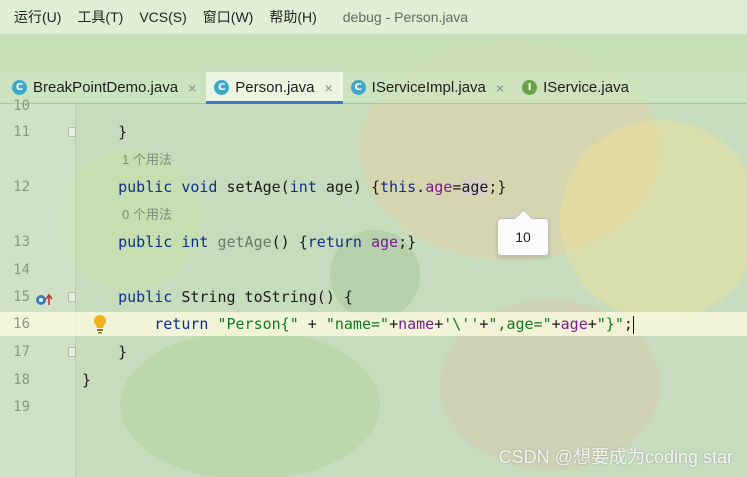 The image size is (747, 477). Describe the element at coordinates (21, 242) in the screenshot. I see `line-number: 13` at that location.